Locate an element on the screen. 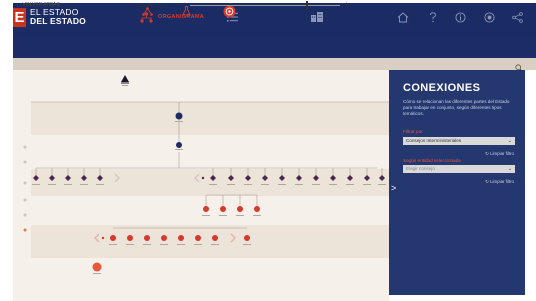 The height and width of the screenshot is (301, 536). record-button is located at coordinates (489, 17).